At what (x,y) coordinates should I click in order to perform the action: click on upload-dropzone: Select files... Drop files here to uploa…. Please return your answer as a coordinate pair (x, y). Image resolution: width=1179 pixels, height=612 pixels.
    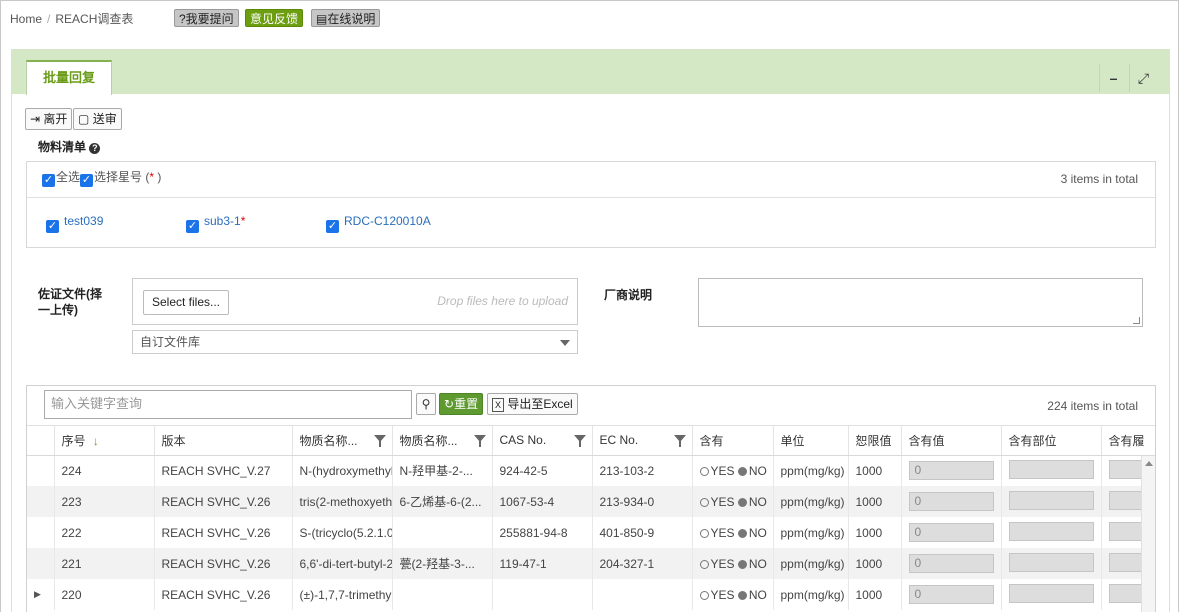
    Looking at the image, I should click on (355, 301).